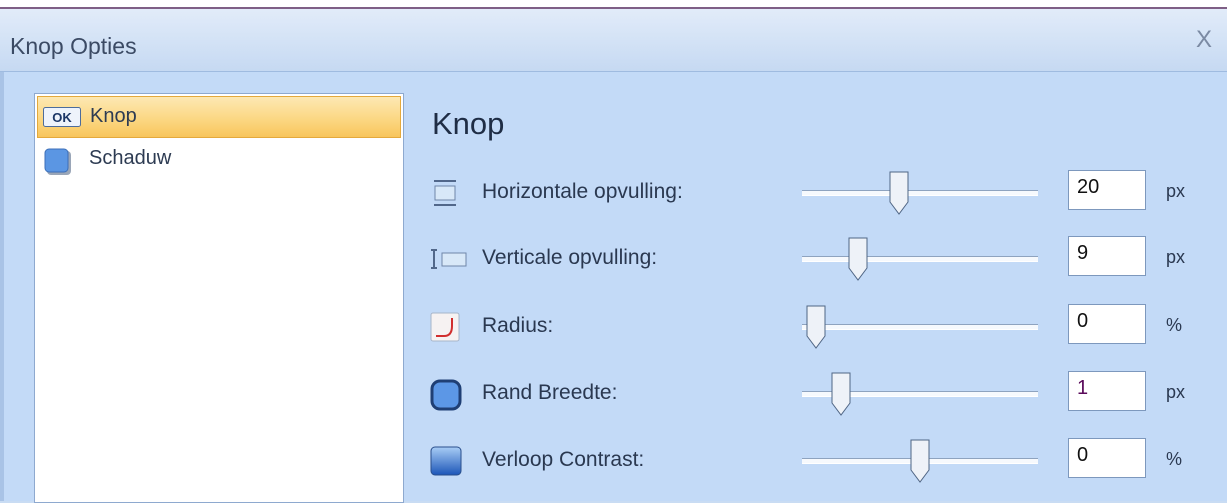  What do you see at coordinates (582, 191) in the screenshot?
I see `setting-label: Horizontale opvulling:` at bounding box center [582, 191].